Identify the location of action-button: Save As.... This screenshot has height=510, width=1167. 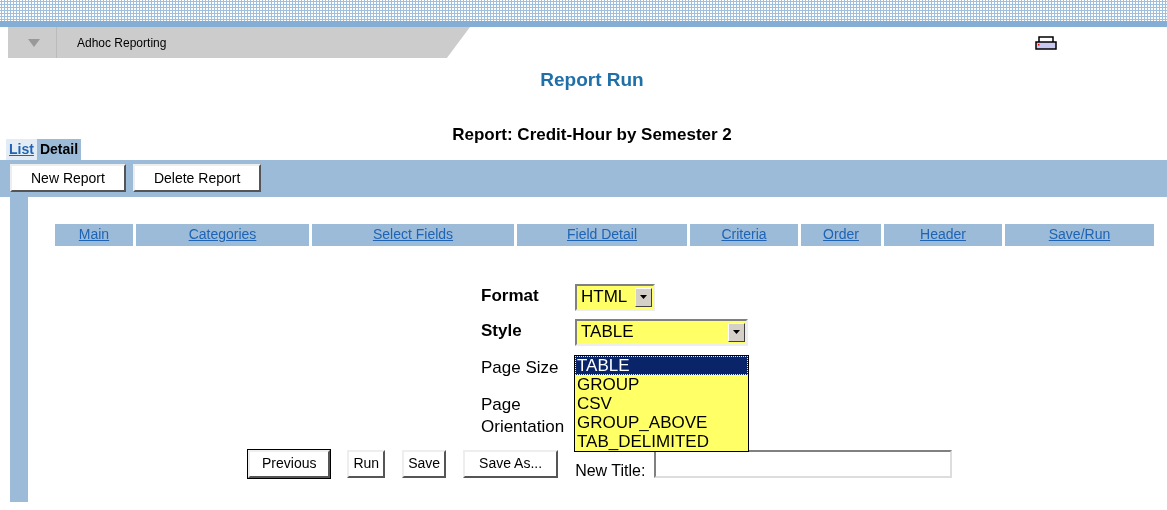
(511, 463).